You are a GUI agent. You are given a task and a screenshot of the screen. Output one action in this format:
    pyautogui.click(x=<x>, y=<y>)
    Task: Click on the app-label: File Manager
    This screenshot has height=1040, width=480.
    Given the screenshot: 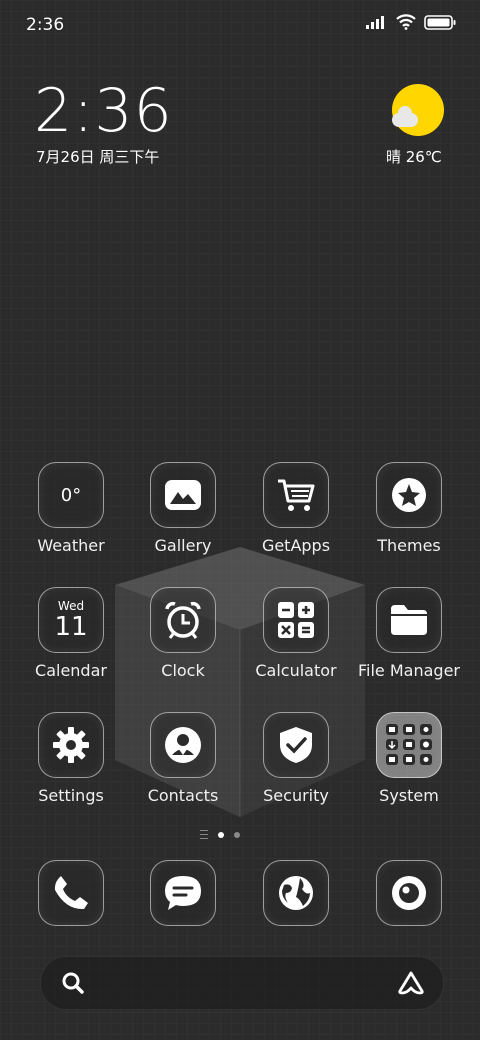 What is the action you would take?
    pyautogui.click(x=409, y=670)
    